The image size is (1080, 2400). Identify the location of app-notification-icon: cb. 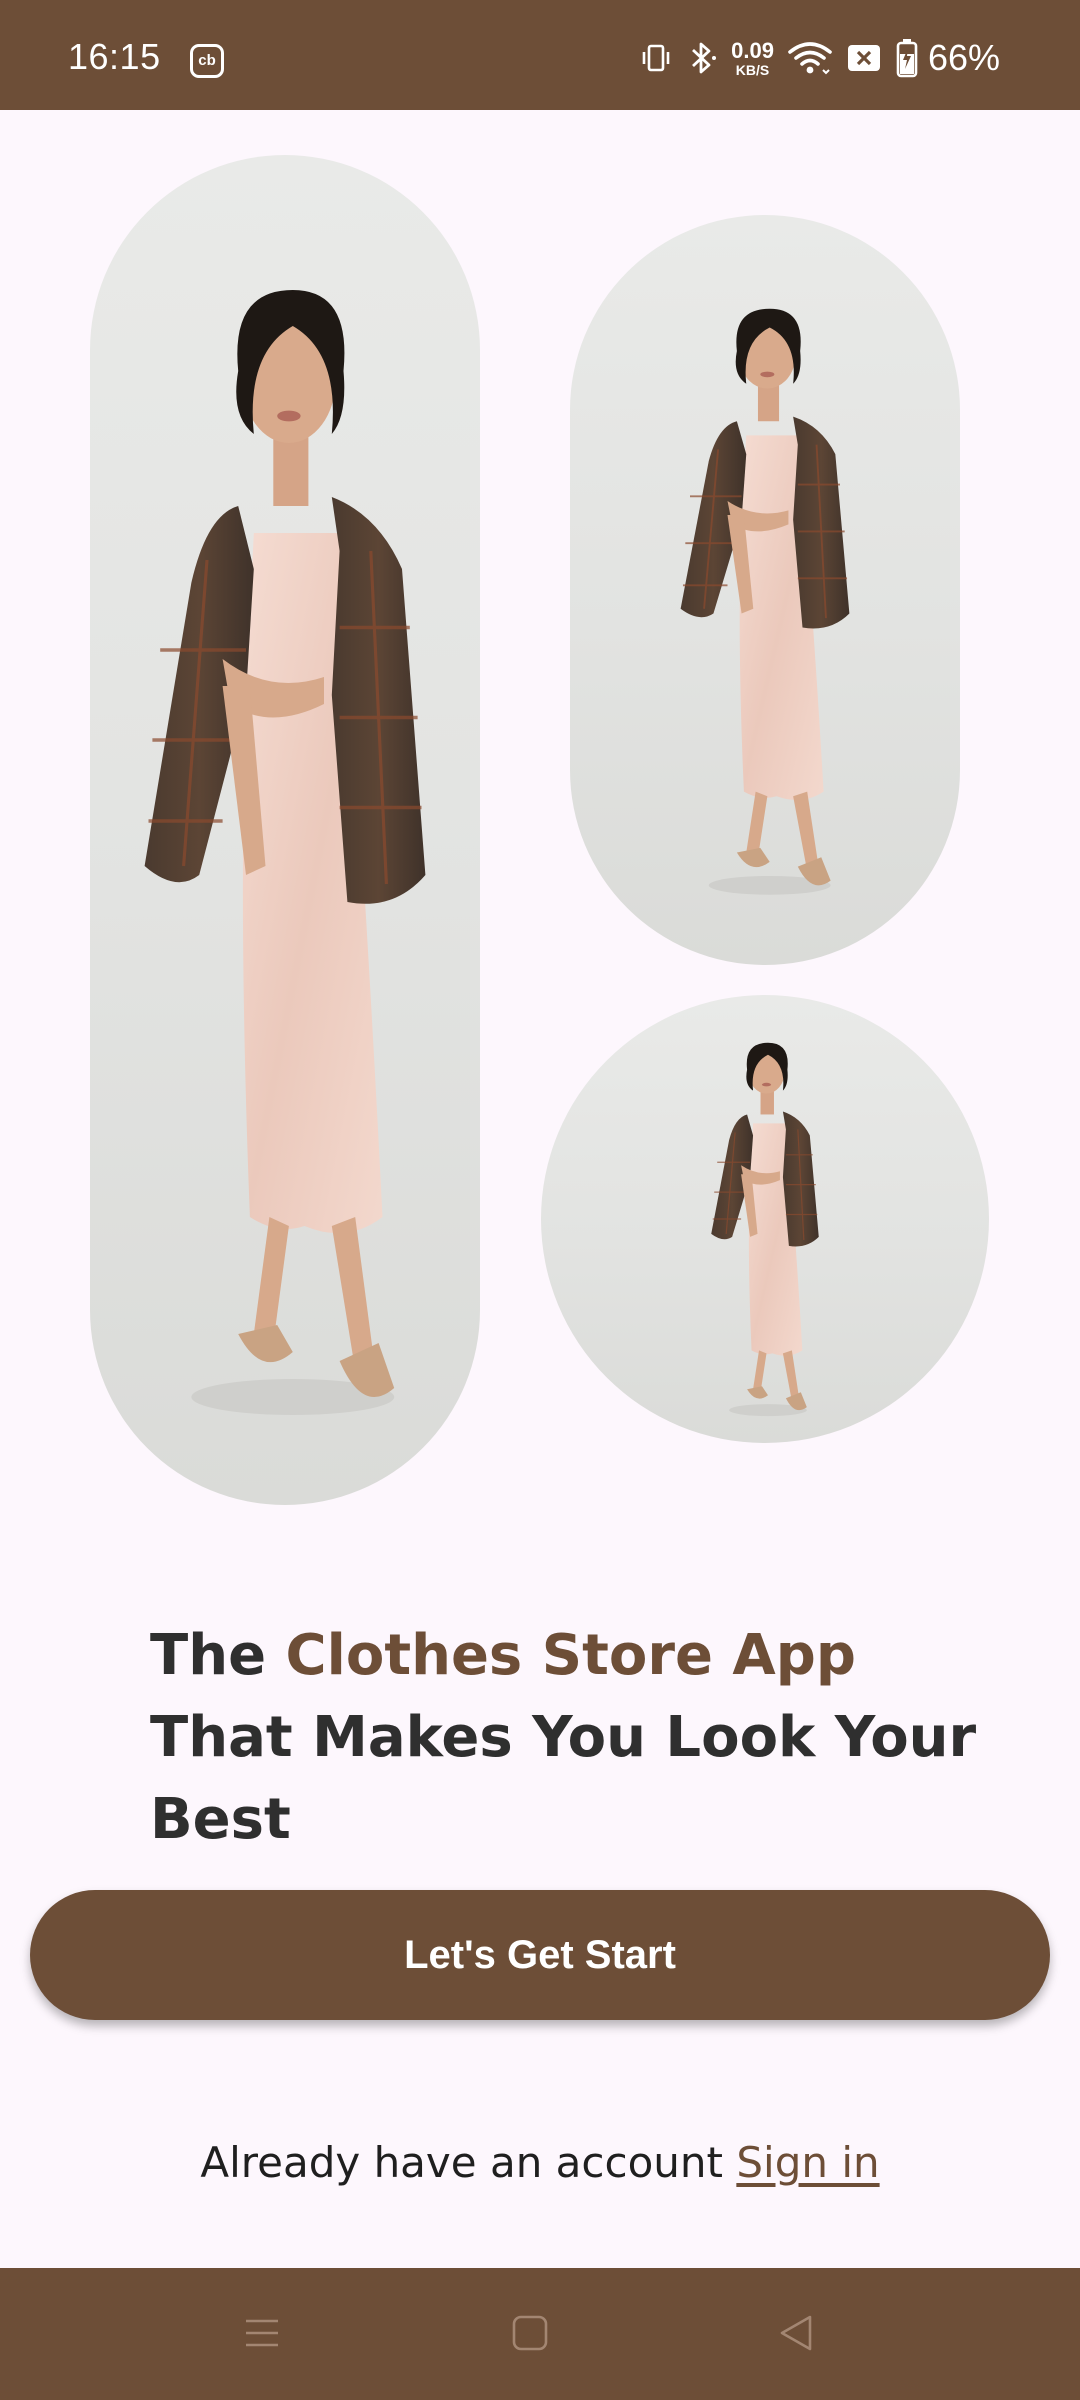
(207, 61).